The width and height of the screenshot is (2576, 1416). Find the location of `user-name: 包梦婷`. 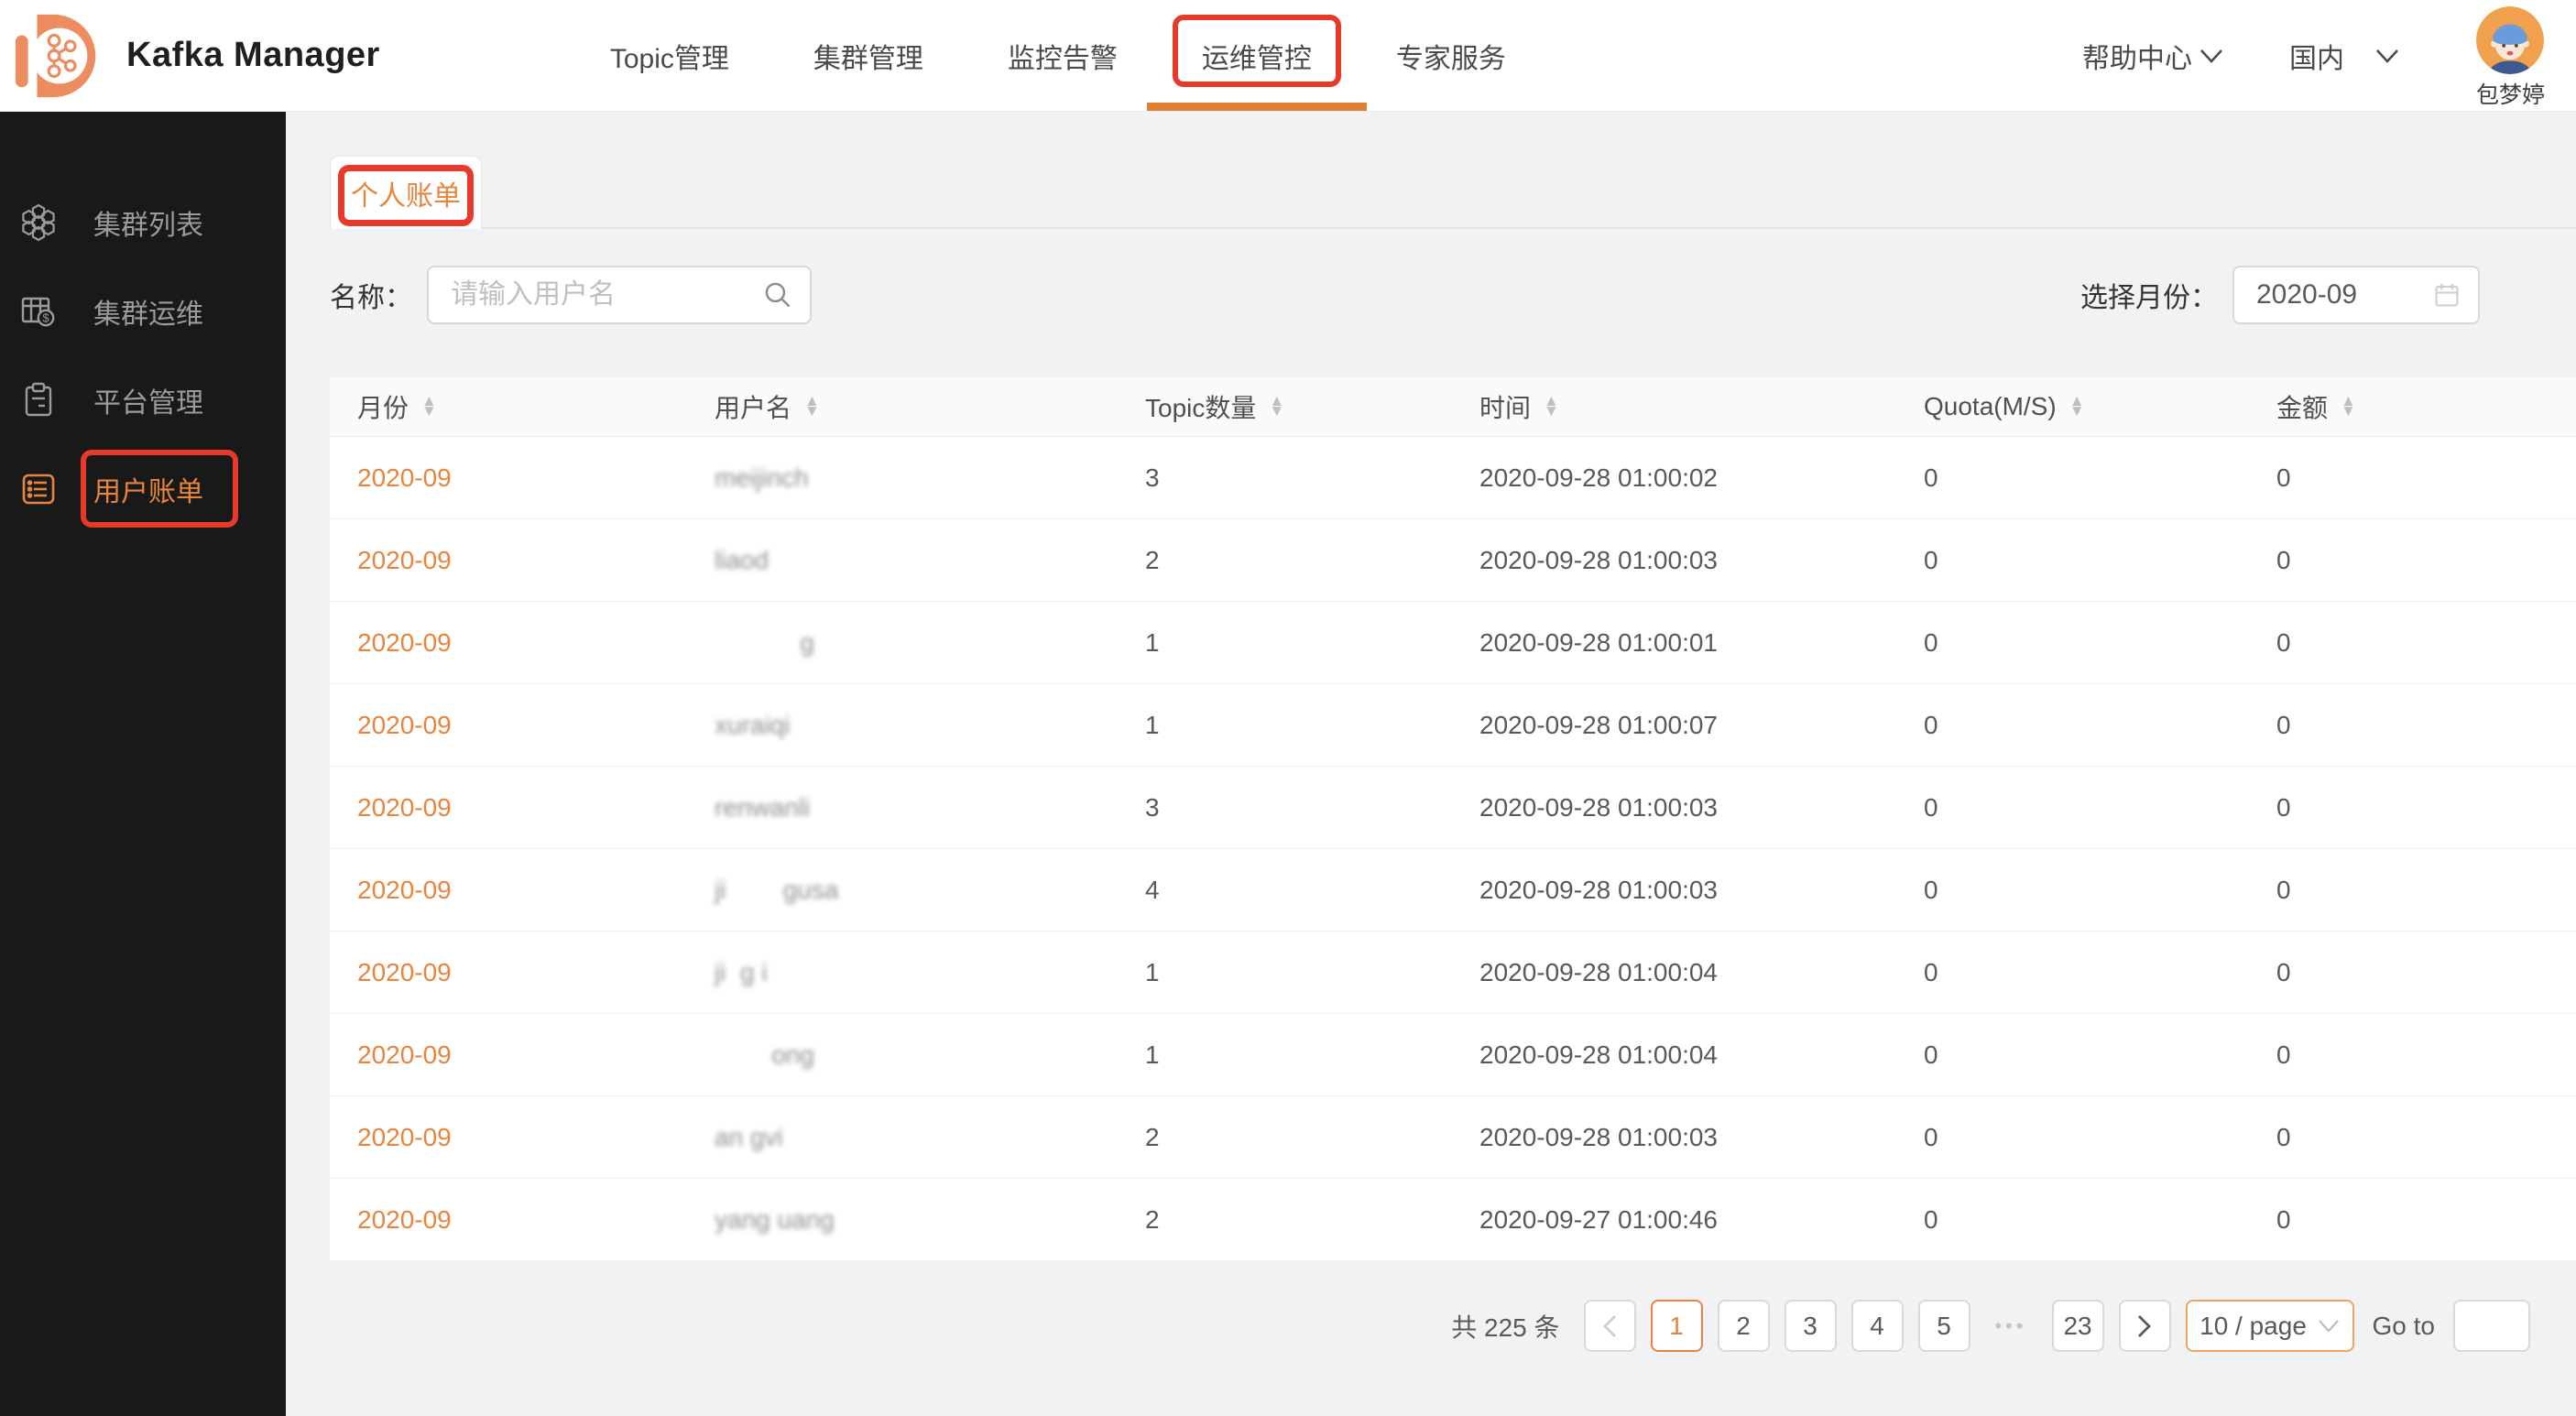

user-name: 包梦婷 is located at coordinates (2510, 95).